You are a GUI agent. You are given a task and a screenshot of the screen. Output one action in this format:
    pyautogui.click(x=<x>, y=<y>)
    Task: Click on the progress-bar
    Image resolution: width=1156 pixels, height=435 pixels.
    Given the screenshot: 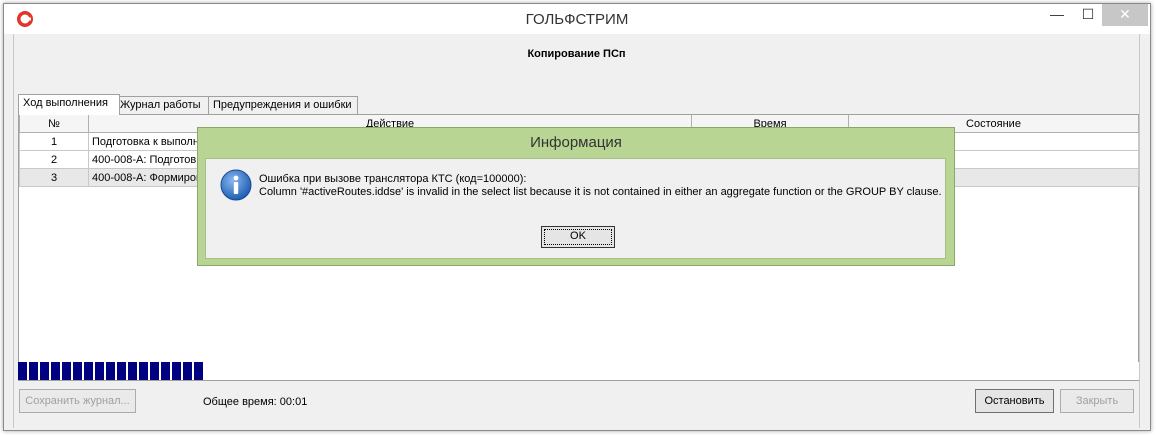 What is the action you would take?
    pyautogui.click(x=578, y=371)
    